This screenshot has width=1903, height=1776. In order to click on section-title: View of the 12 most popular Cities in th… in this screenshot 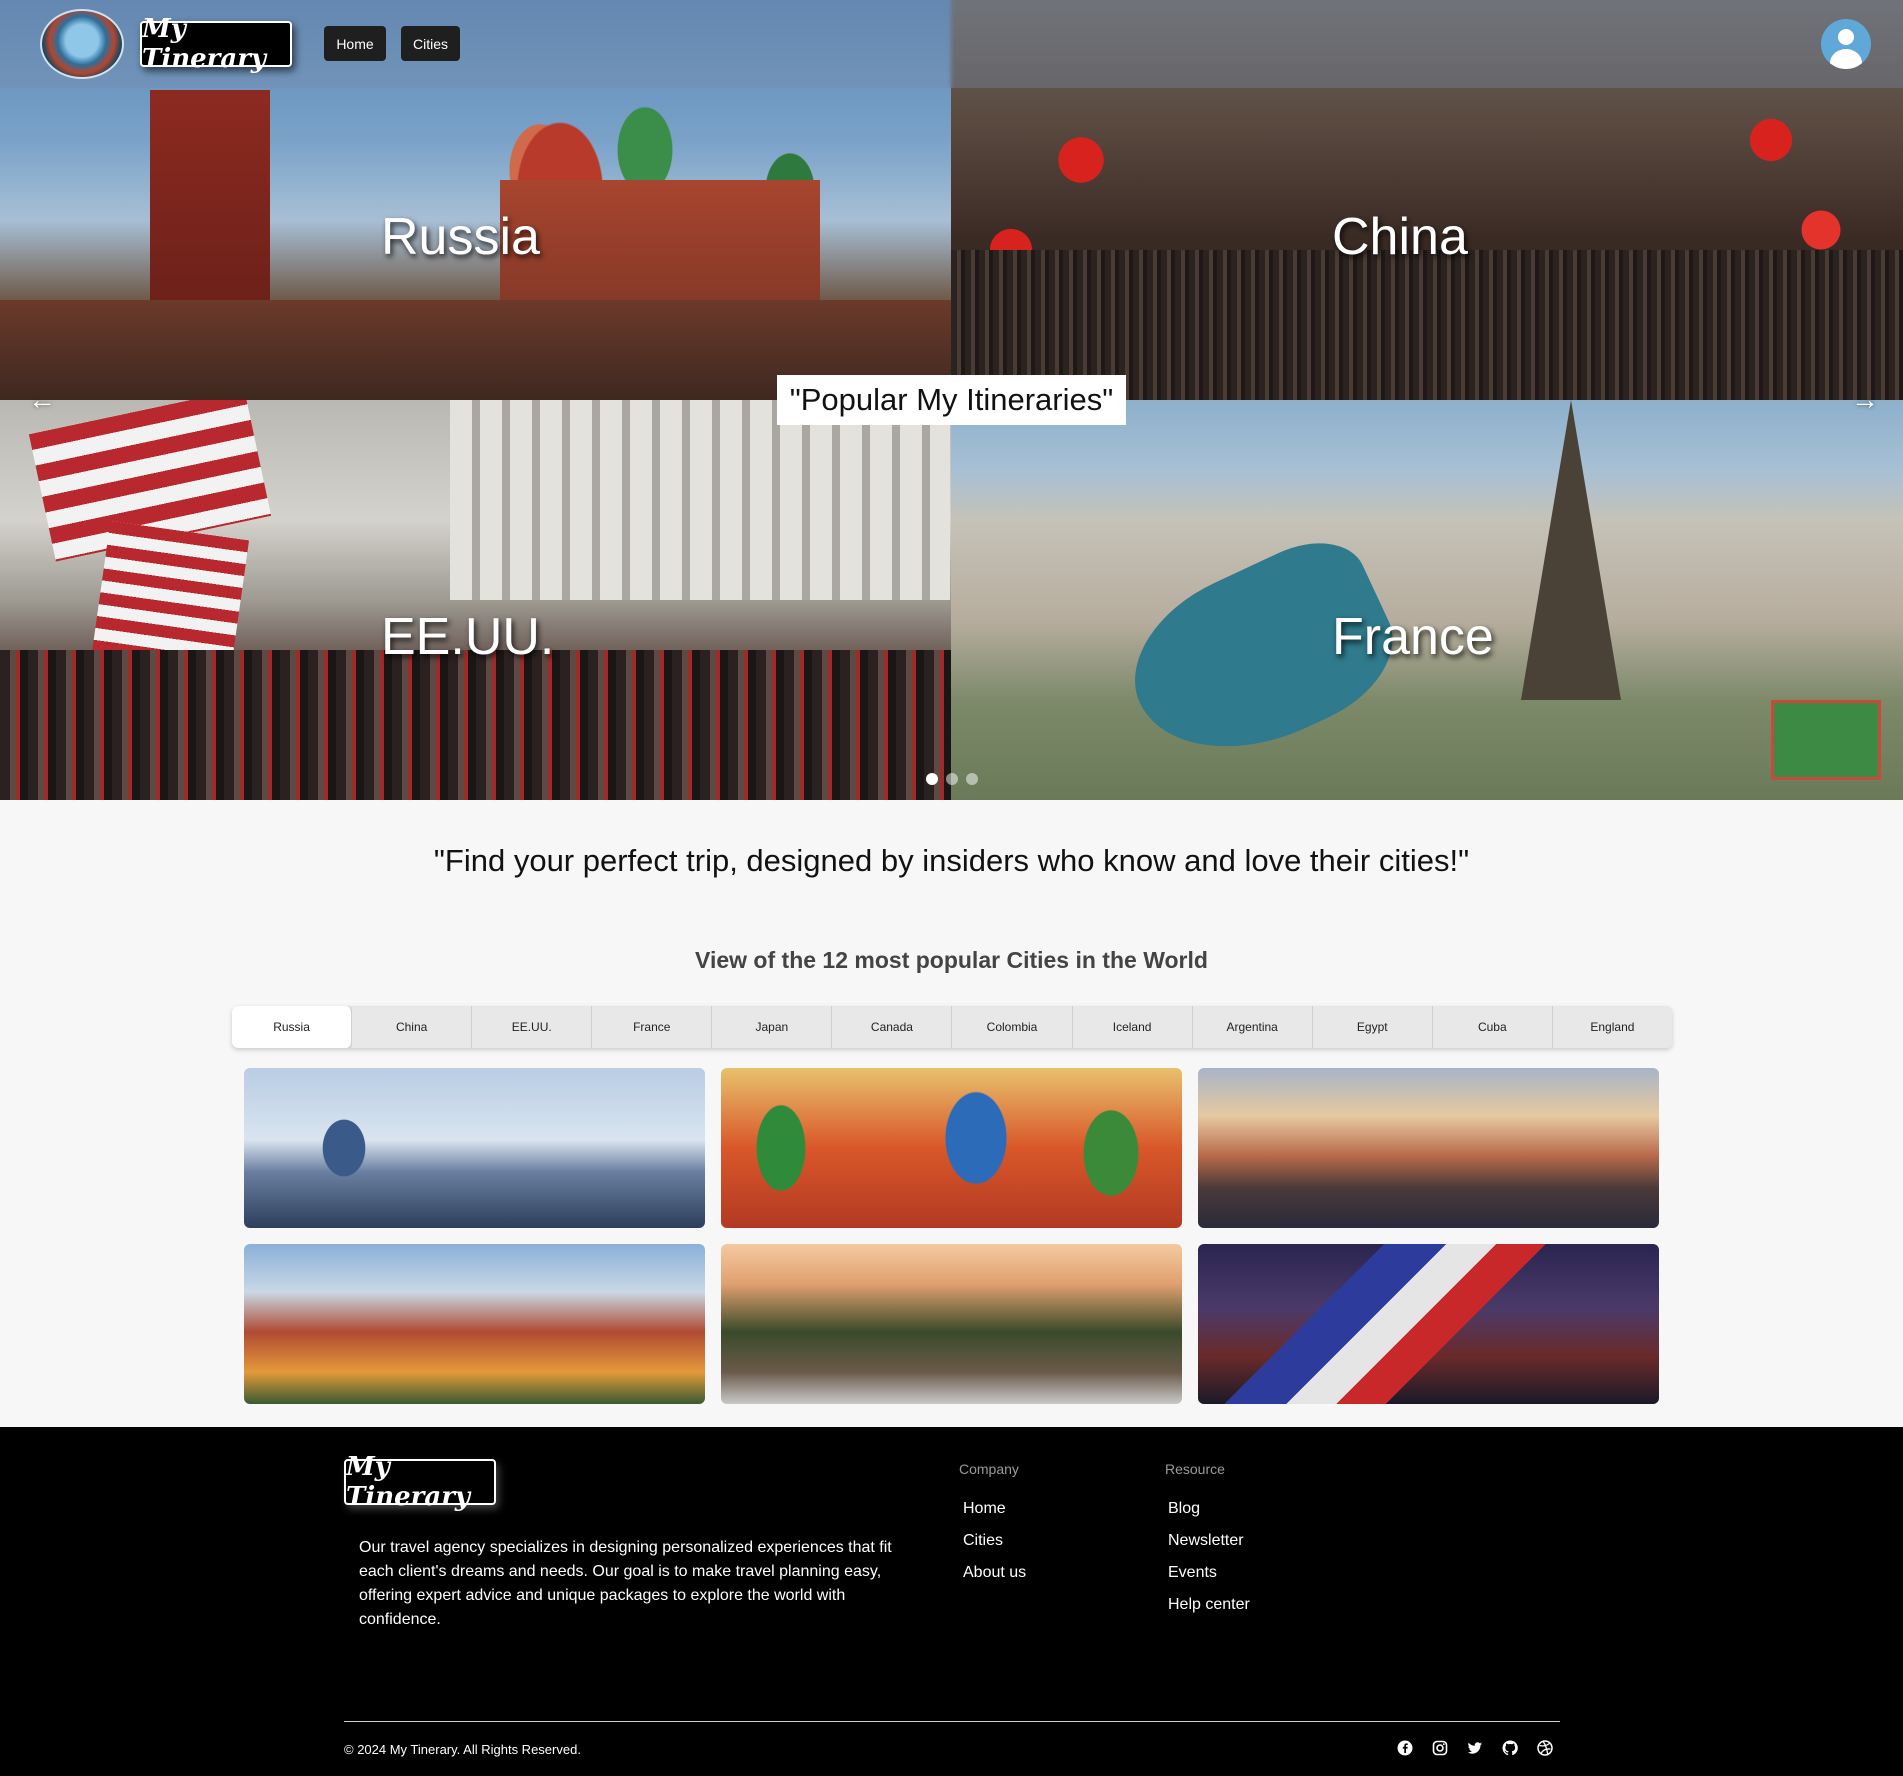, I will do `click(951, 960)`.